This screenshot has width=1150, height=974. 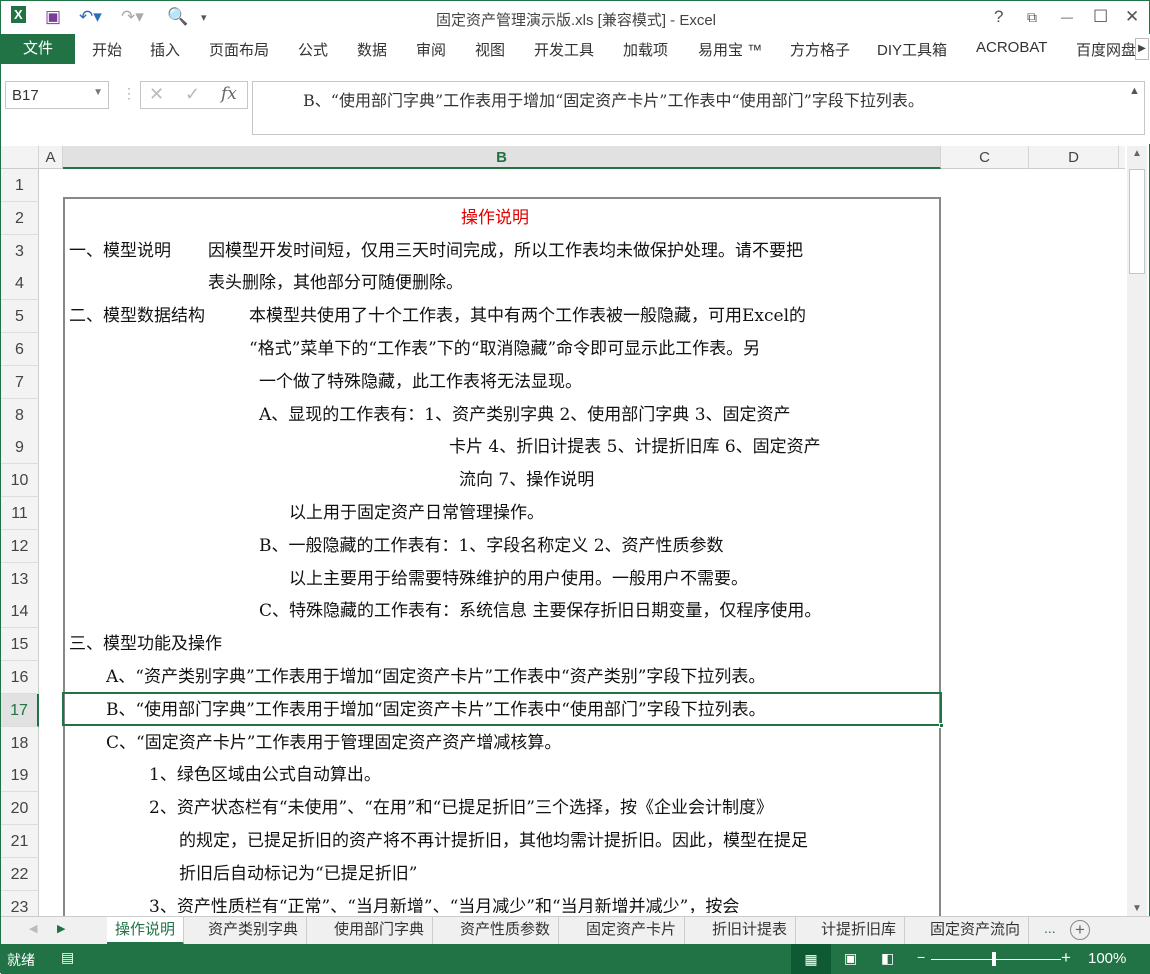 What do you see at coordinates (850, 958) in the screenshot?
I see `page-layout-view-icon: ▣` at bounding box center [850, 958].